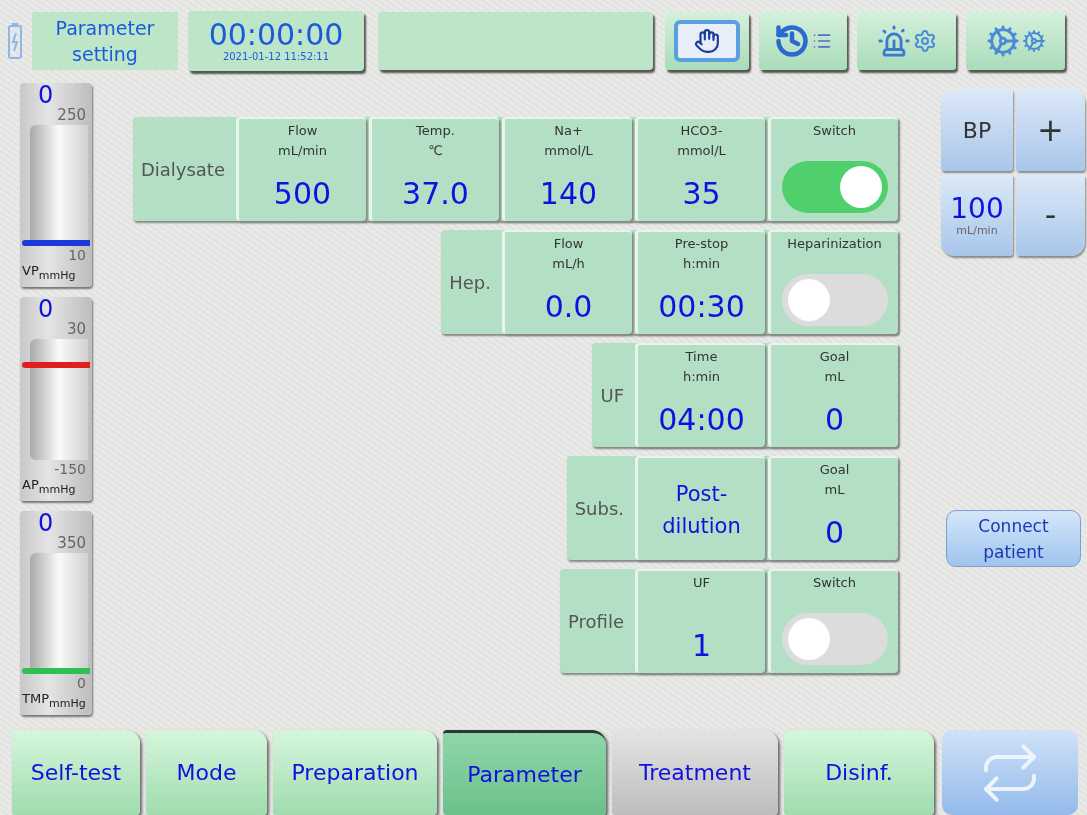 Image resolution: width=1087 pixels, height=815 pixels. What do you see at coordinates (700, 169) in the screenshot?
I see `parameter-cell: HCO3- mmol/L 35` at bounding box center [700, 169].